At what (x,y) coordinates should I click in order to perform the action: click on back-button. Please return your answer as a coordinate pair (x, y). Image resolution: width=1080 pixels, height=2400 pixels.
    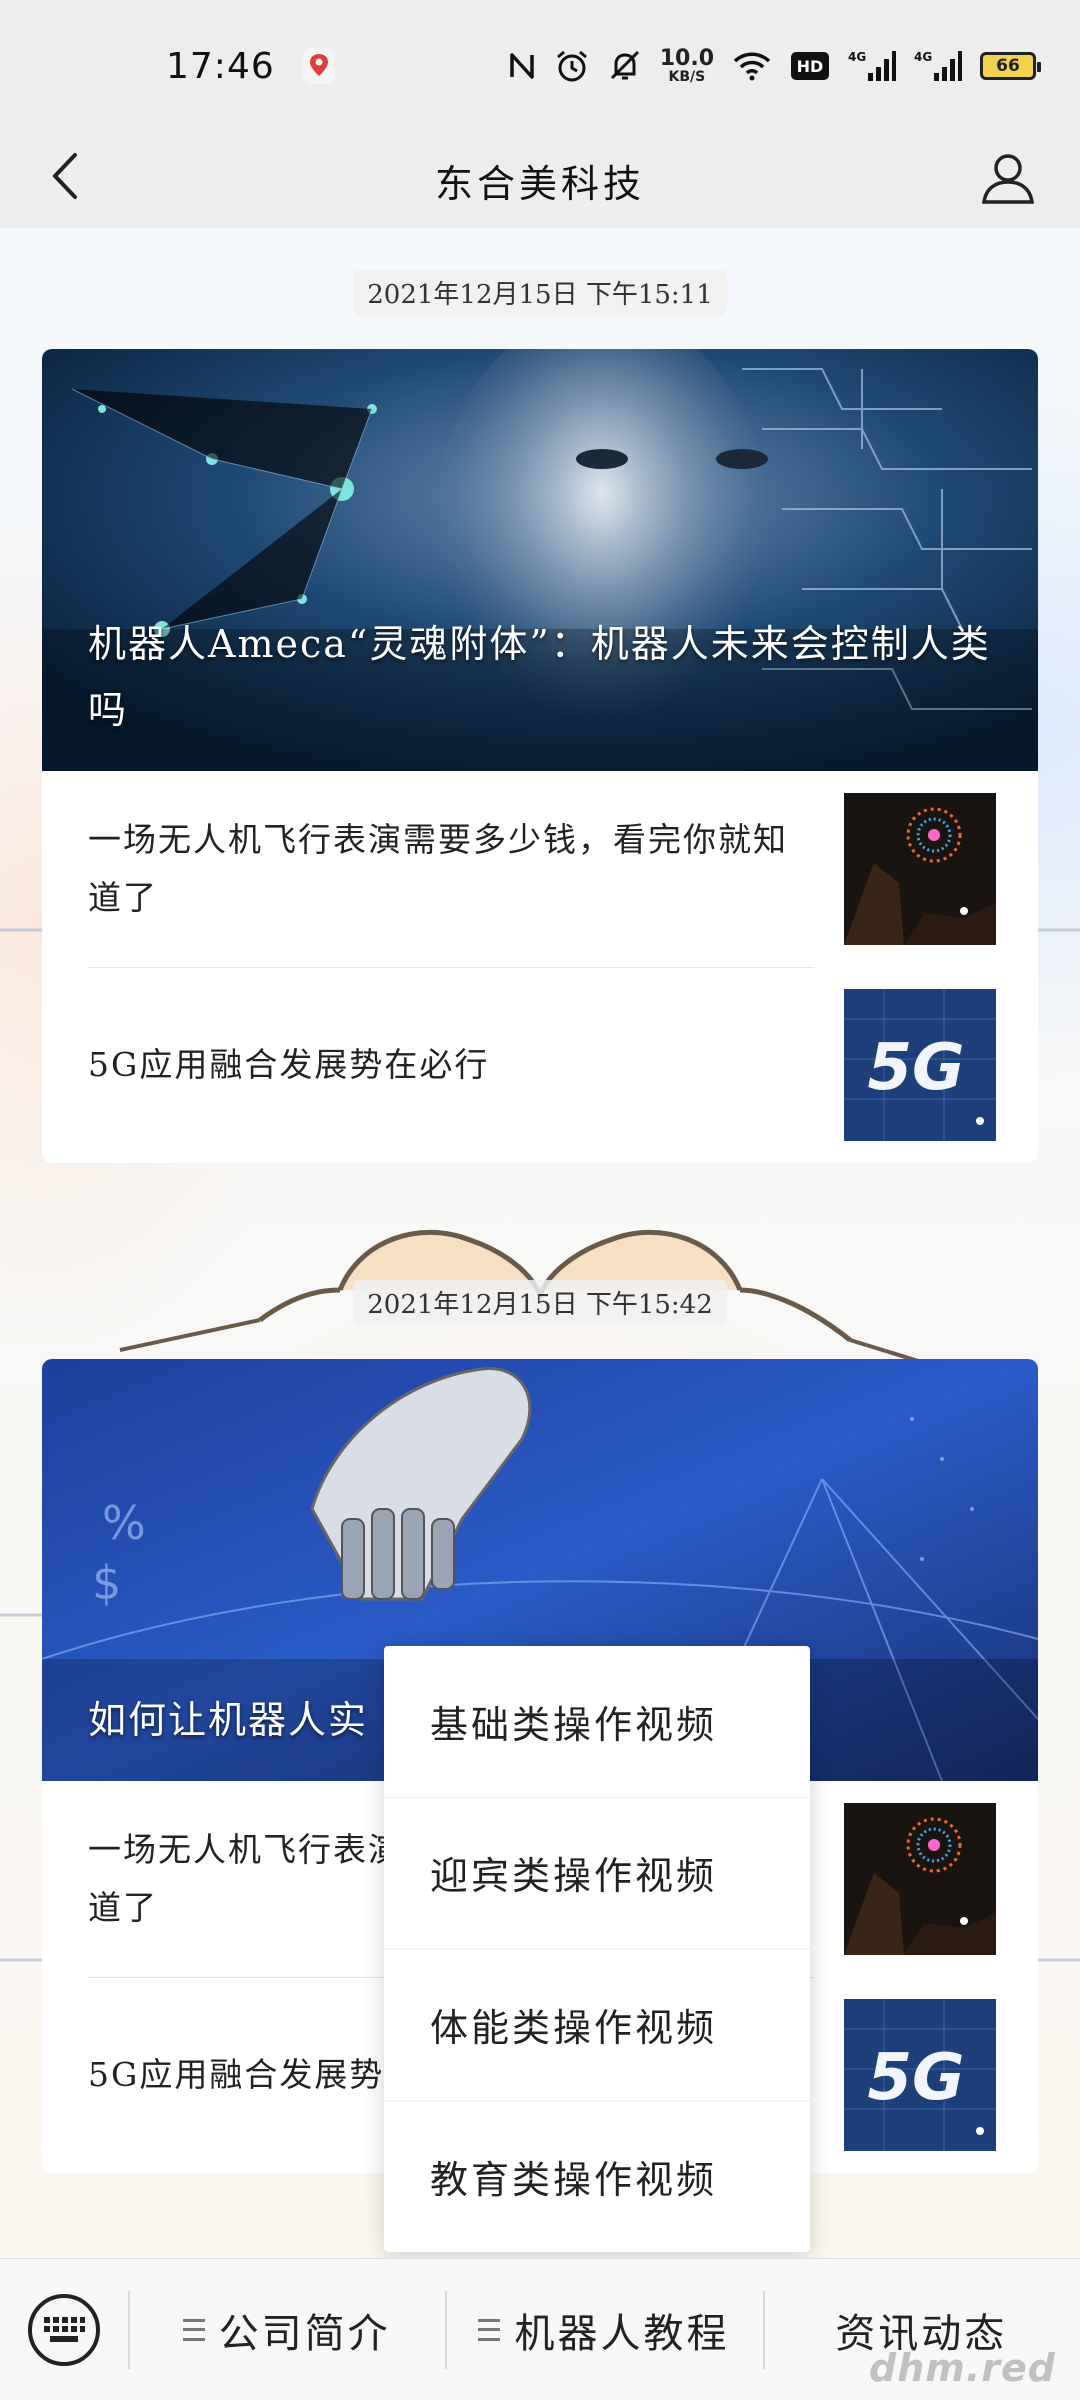
    Looking at the image, I should click on (64, 176).